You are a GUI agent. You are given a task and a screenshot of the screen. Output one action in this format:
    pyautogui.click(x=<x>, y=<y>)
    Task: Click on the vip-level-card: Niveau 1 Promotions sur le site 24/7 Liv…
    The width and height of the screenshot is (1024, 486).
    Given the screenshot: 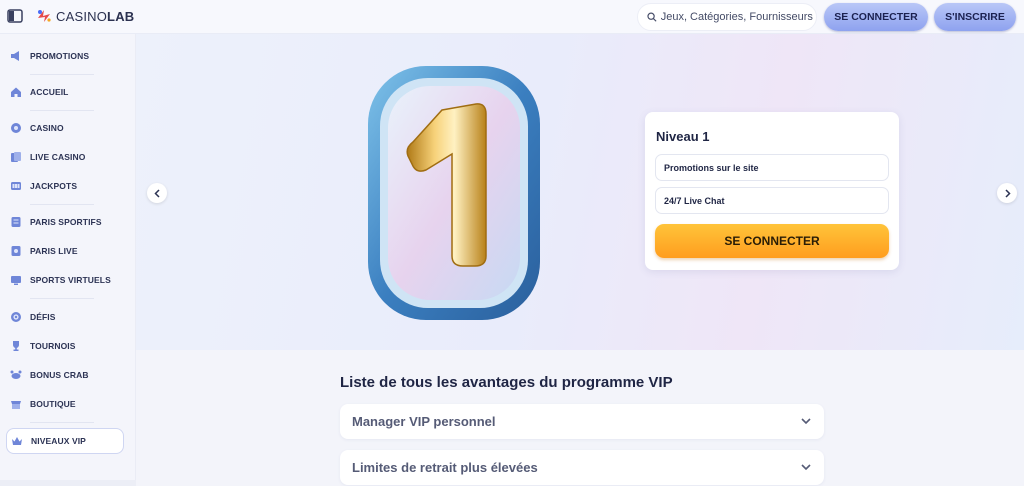 What is the action you would take?
    pyautogui.click(x=772, y=191)
    